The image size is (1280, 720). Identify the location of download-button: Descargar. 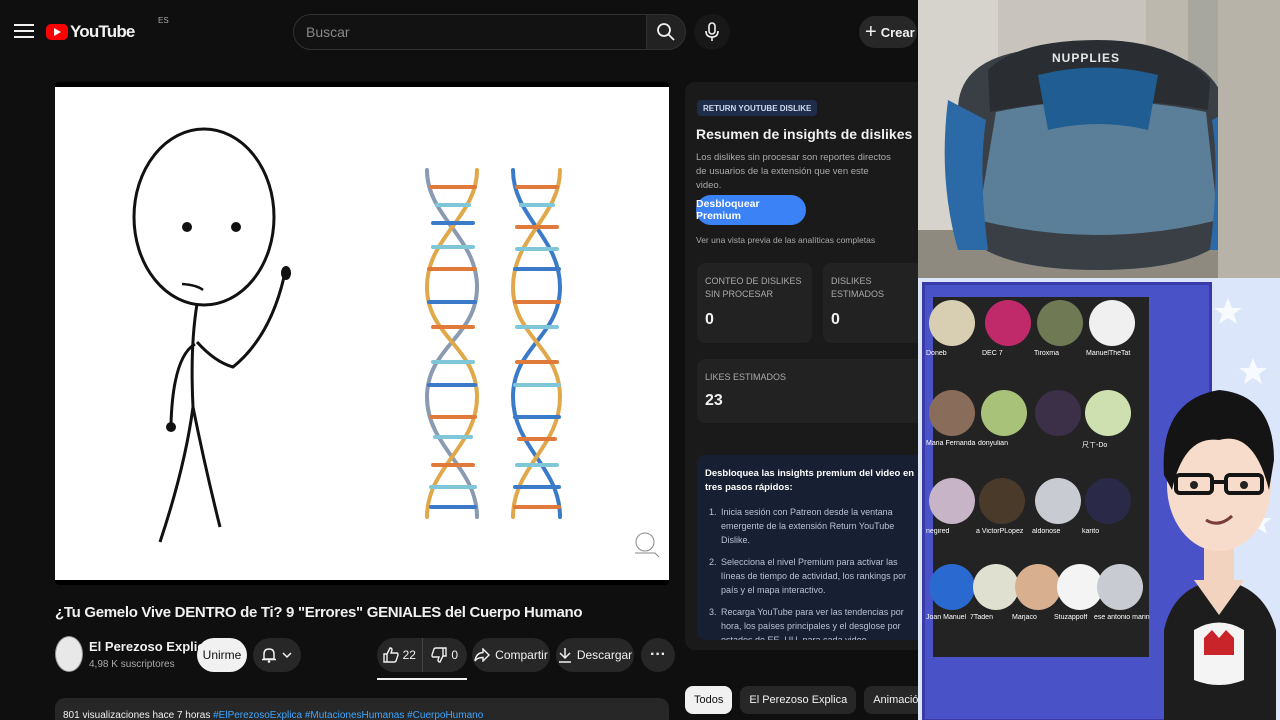
(595, 655).